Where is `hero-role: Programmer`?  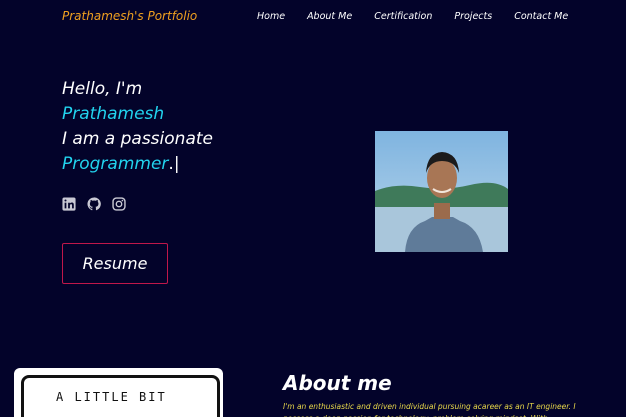 hero-role: Programmer is located at coordinates (115, 164).